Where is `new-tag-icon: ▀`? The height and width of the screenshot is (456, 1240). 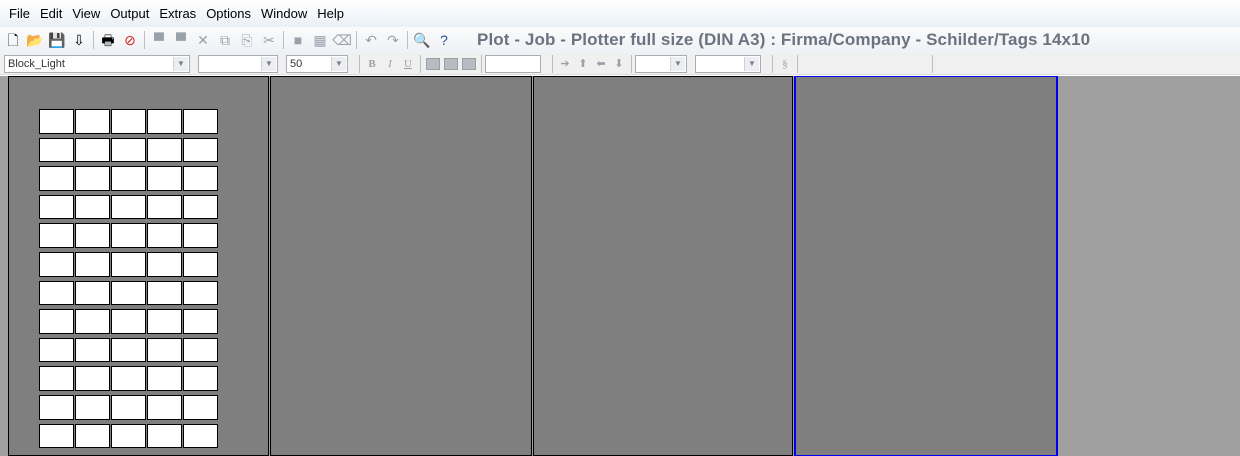 new-tag-icon: ▀ is located at coordinates (159, 40).